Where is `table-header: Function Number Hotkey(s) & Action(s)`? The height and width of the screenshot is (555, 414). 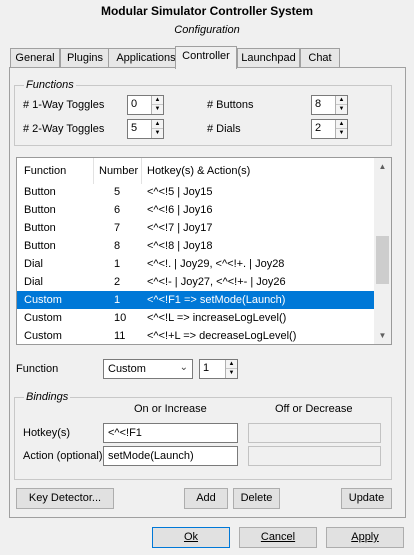 table-header: Function Number Hotkey(s) & Action(s) is located at coordinates (196, 171).